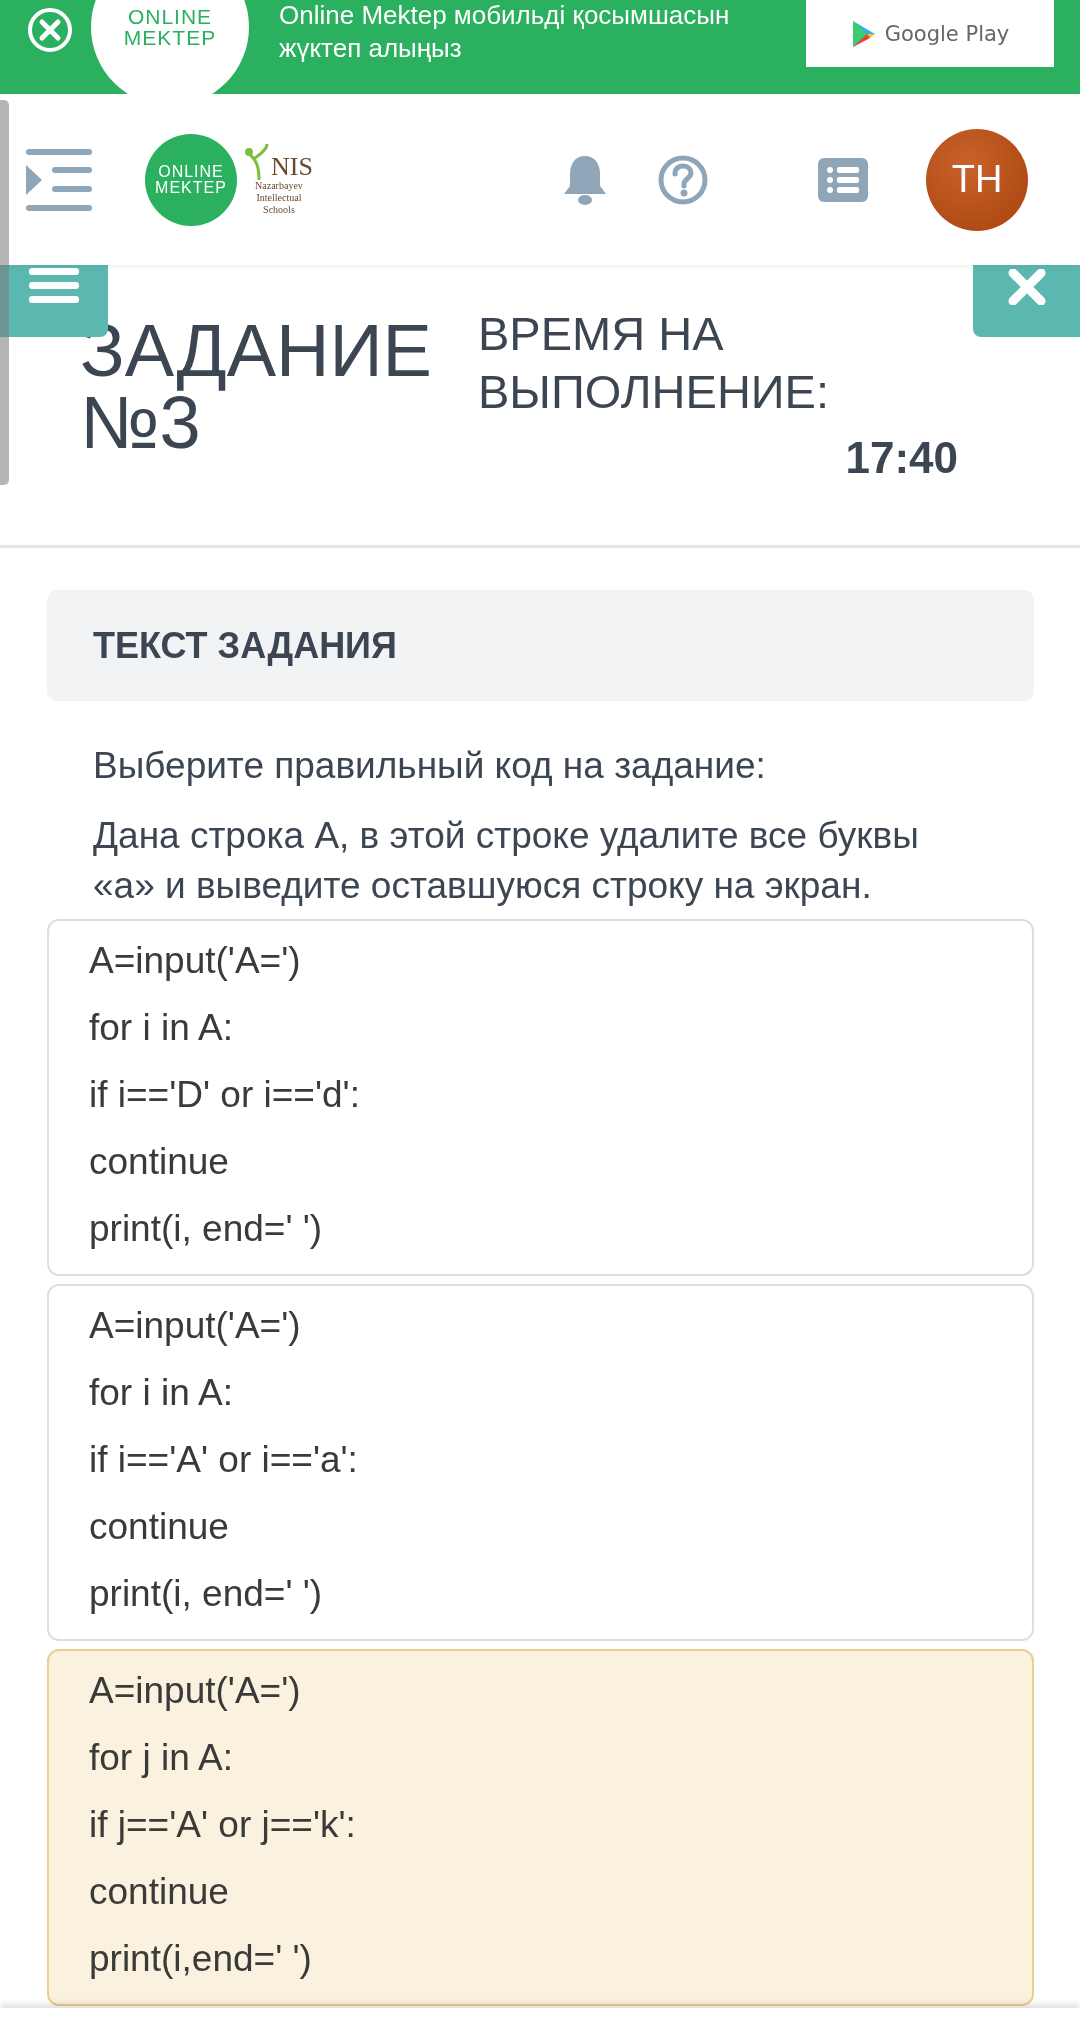  Describe the element at coordinates (863, 33) in the screenshot. I see `play-store-icon` at that location.